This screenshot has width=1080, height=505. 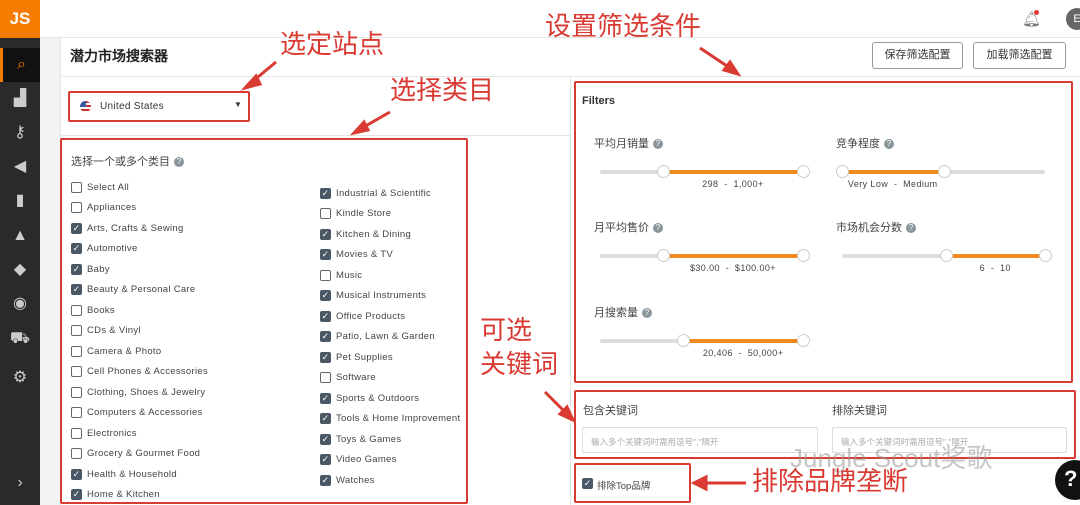 What do you see at coordinates (715, 58) in the screenshot?
I see `arrow` at bounding box center [715, 58].